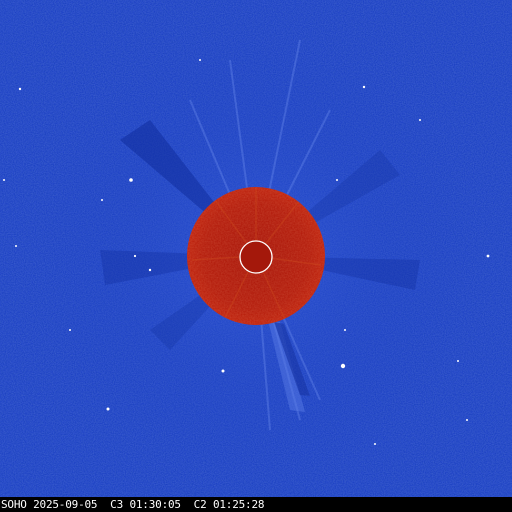 This screenshot has width=512, height=512. I want to click on sun-outline, so click(256, 257).